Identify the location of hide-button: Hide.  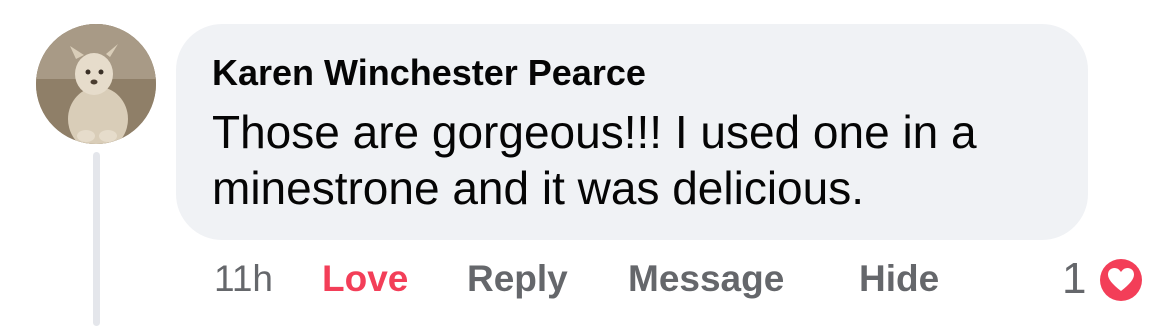
(899, 279).